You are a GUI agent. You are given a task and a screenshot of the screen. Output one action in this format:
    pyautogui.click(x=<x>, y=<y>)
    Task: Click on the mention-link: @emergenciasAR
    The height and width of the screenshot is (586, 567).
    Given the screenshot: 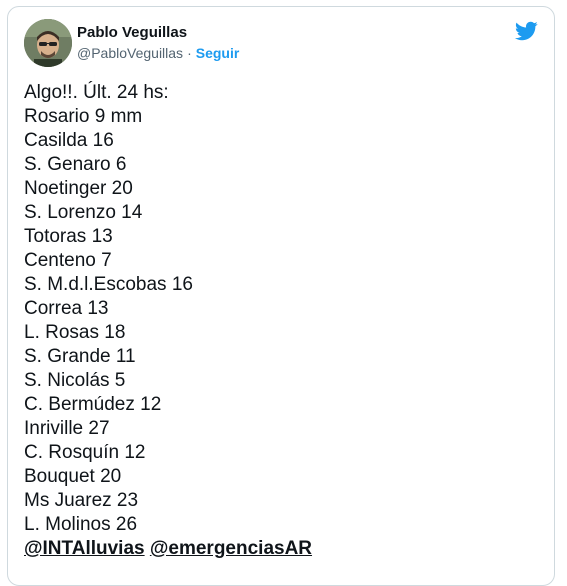 What is the action you would take?
    pyautogui.click(x=231, y=548)
    